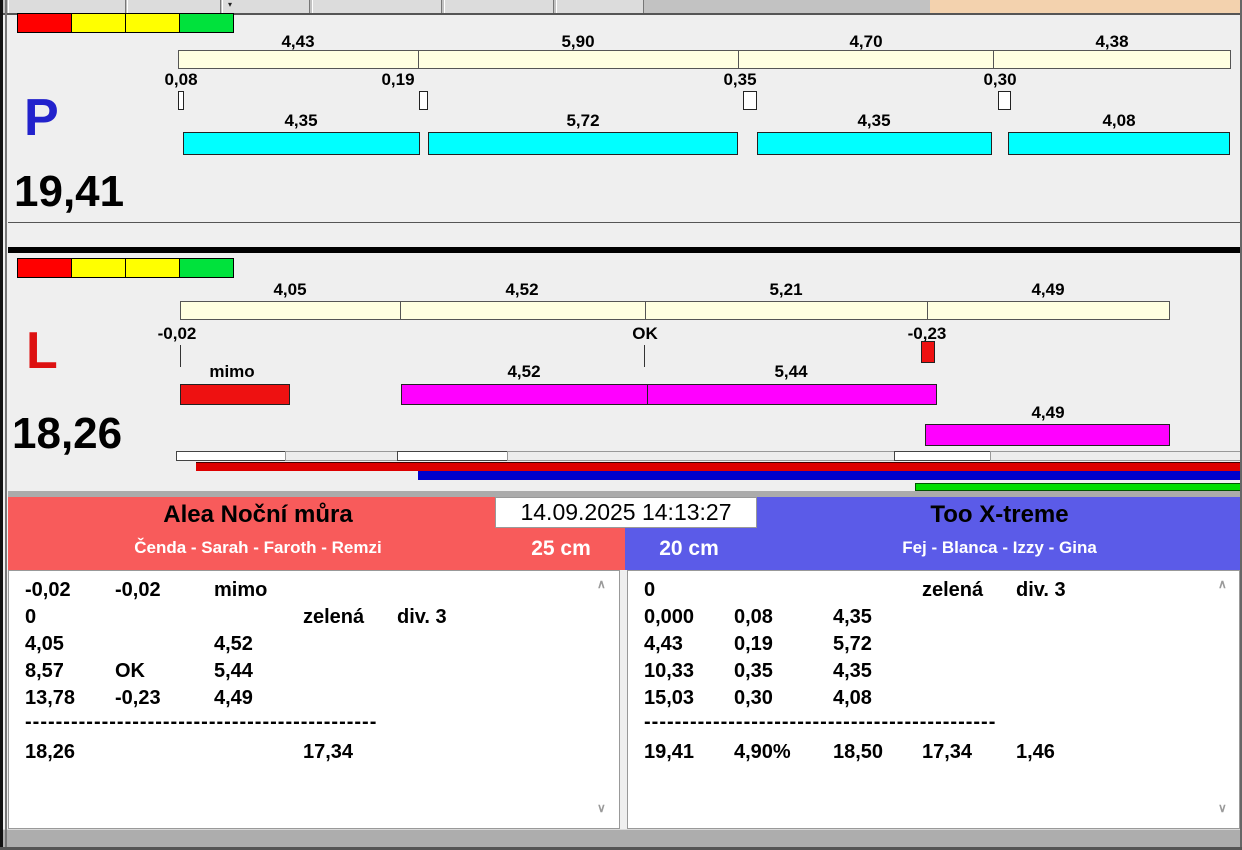  I want to click on split-time-label: 4,49, so click(1048, 289).